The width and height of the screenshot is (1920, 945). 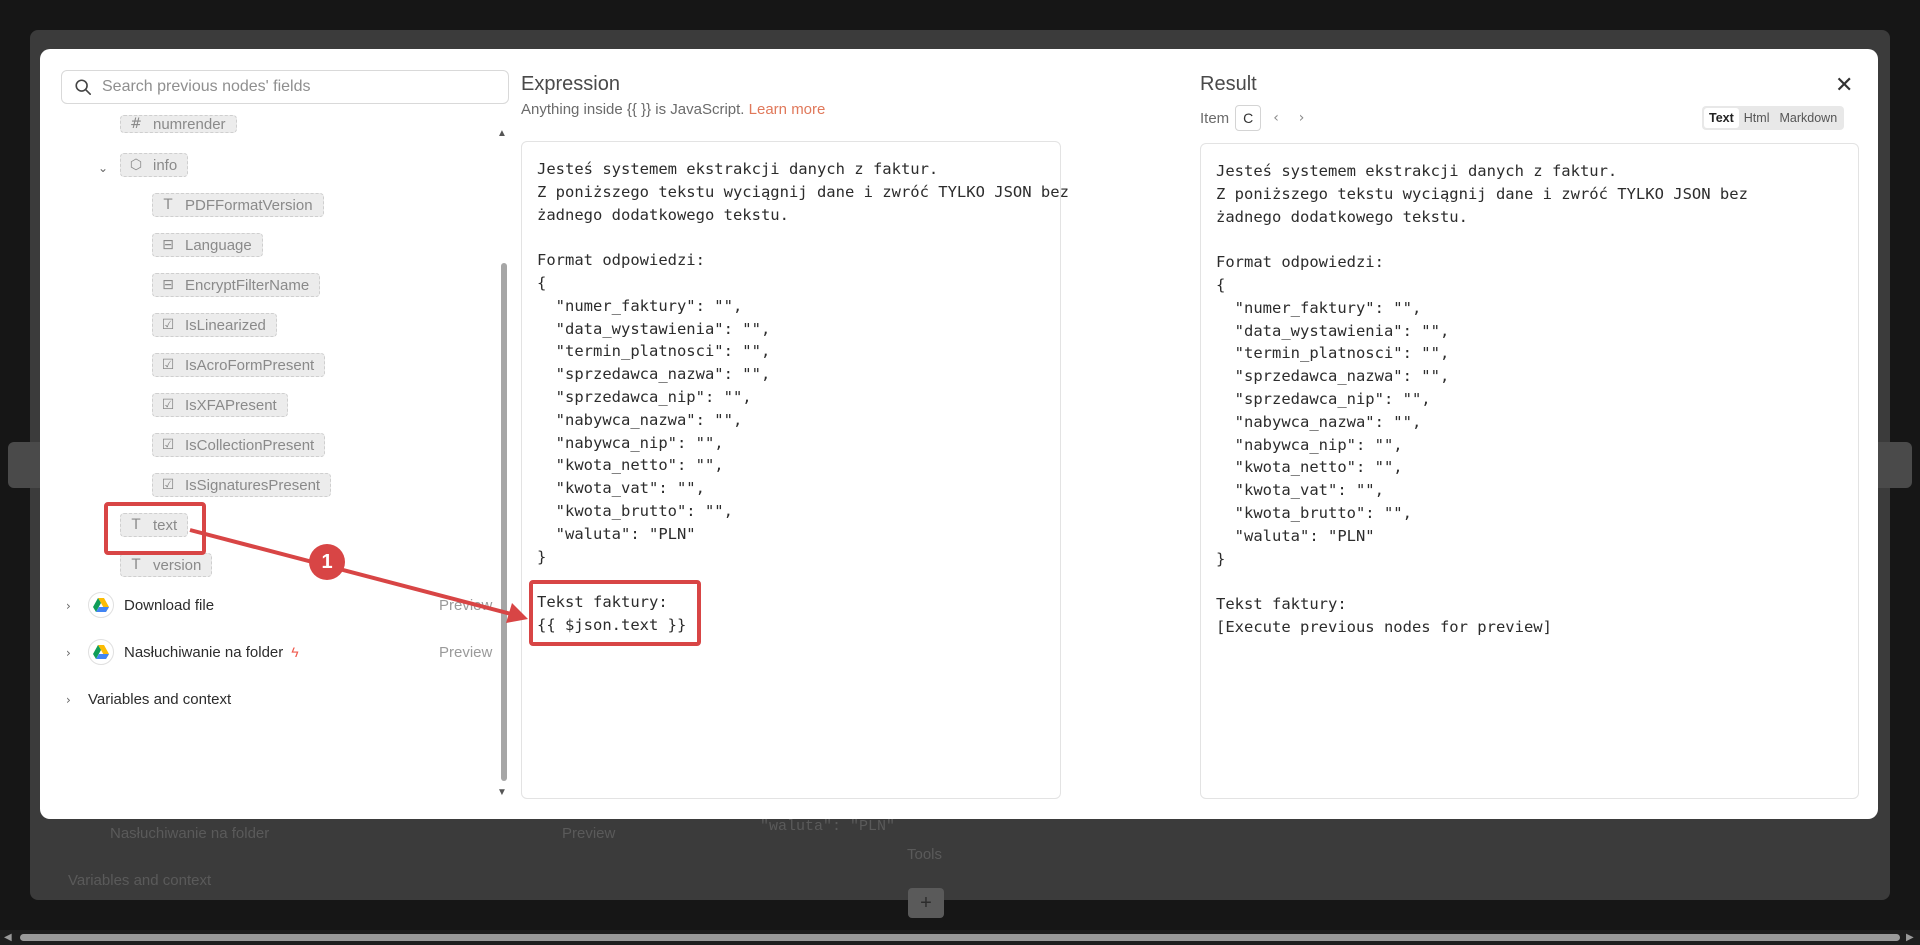 What do you see at coordinates (925, 854) in the screenshot?
I see `background-tools: Tools` at bounding box center [925, 854].